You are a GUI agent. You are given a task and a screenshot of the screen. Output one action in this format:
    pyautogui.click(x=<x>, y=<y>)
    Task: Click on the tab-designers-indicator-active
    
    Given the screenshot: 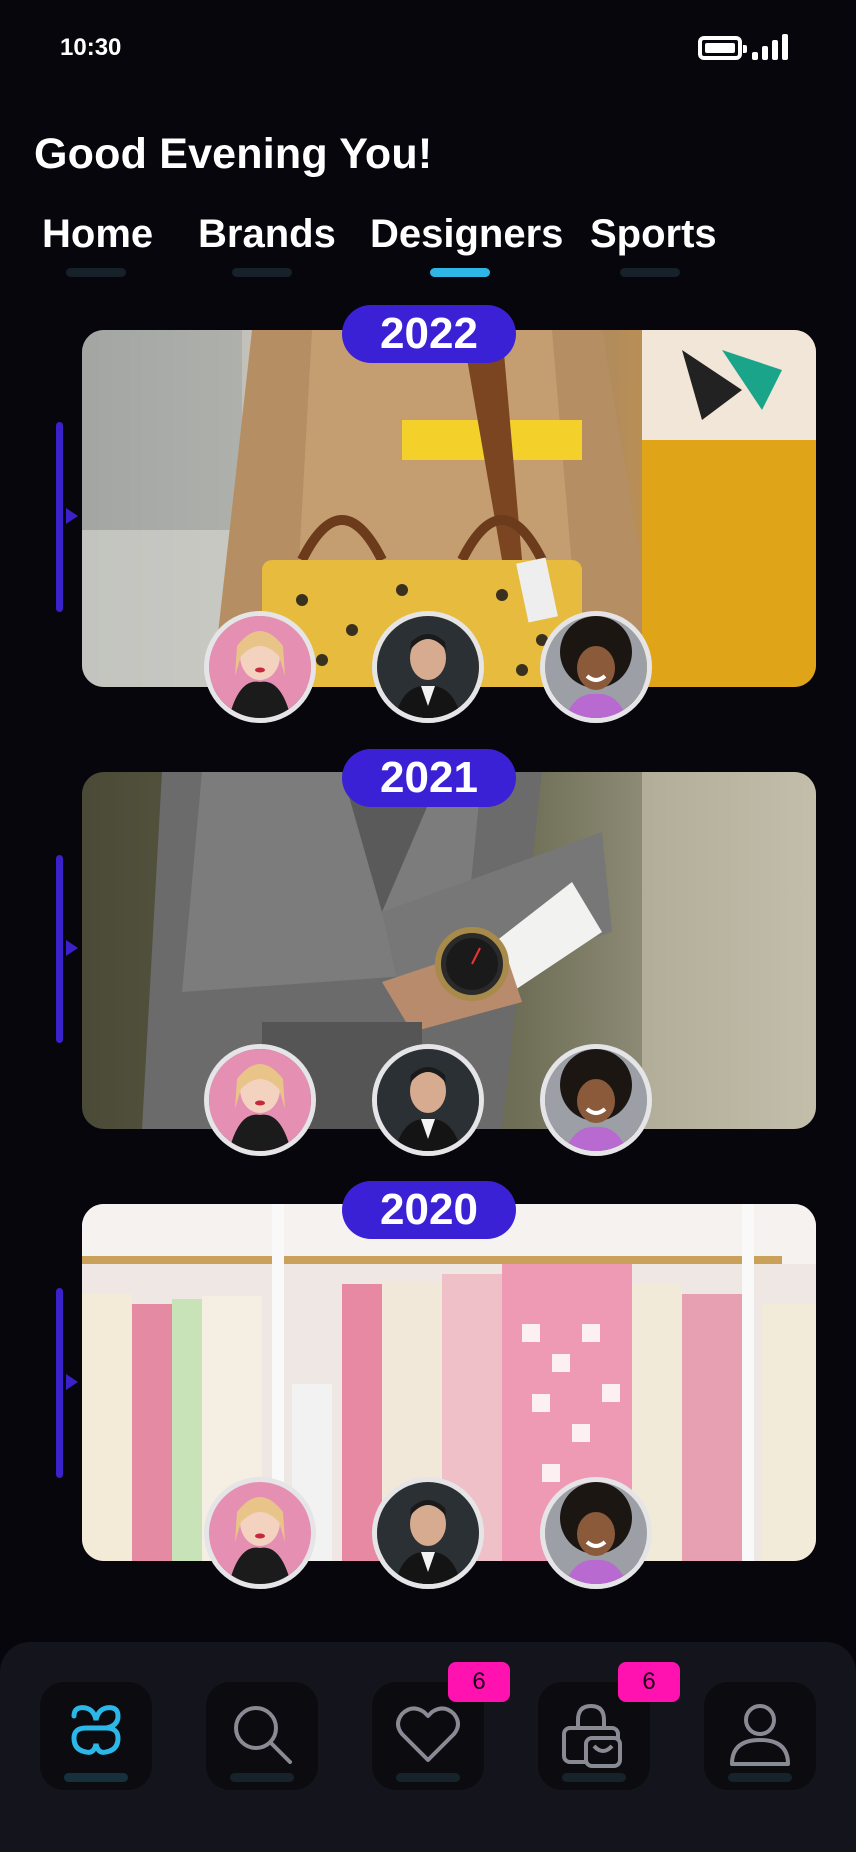 What is the action you would take?
    pyautogui.click(x=460, y=272)
    